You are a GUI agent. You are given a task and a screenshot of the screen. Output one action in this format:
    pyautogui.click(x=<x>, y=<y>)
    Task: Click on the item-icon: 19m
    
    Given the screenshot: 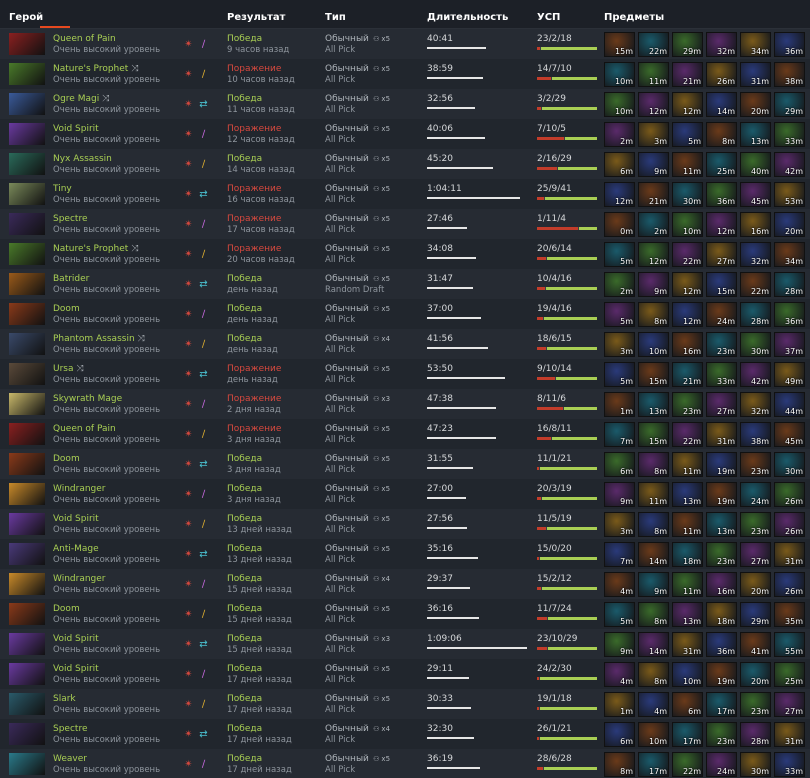 What is the action you would take?
    pyautogui.click(x=721, y=674)
    